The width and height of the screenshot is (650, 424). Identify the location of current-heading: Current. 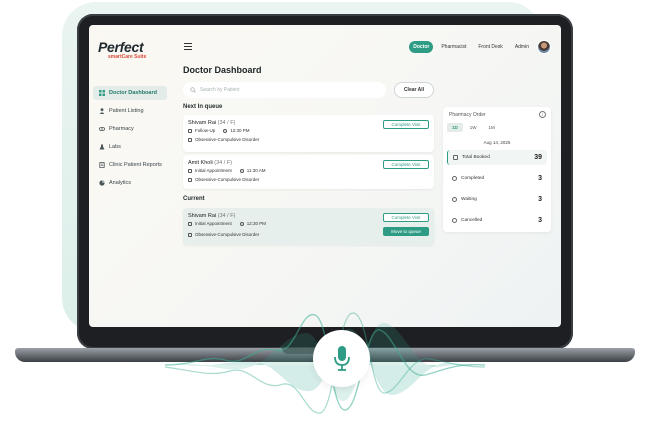
(194, 199).